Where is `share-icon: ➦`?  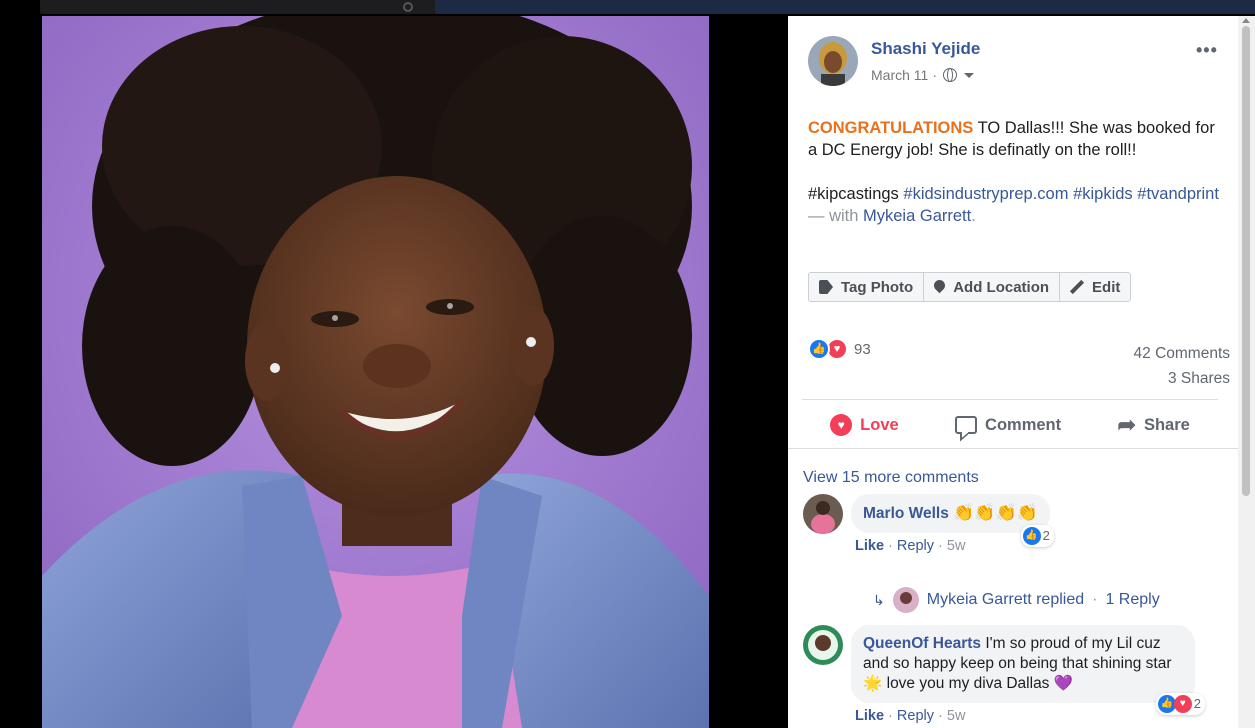 share-icon: ➦ is located at coordinates (1126, 424).